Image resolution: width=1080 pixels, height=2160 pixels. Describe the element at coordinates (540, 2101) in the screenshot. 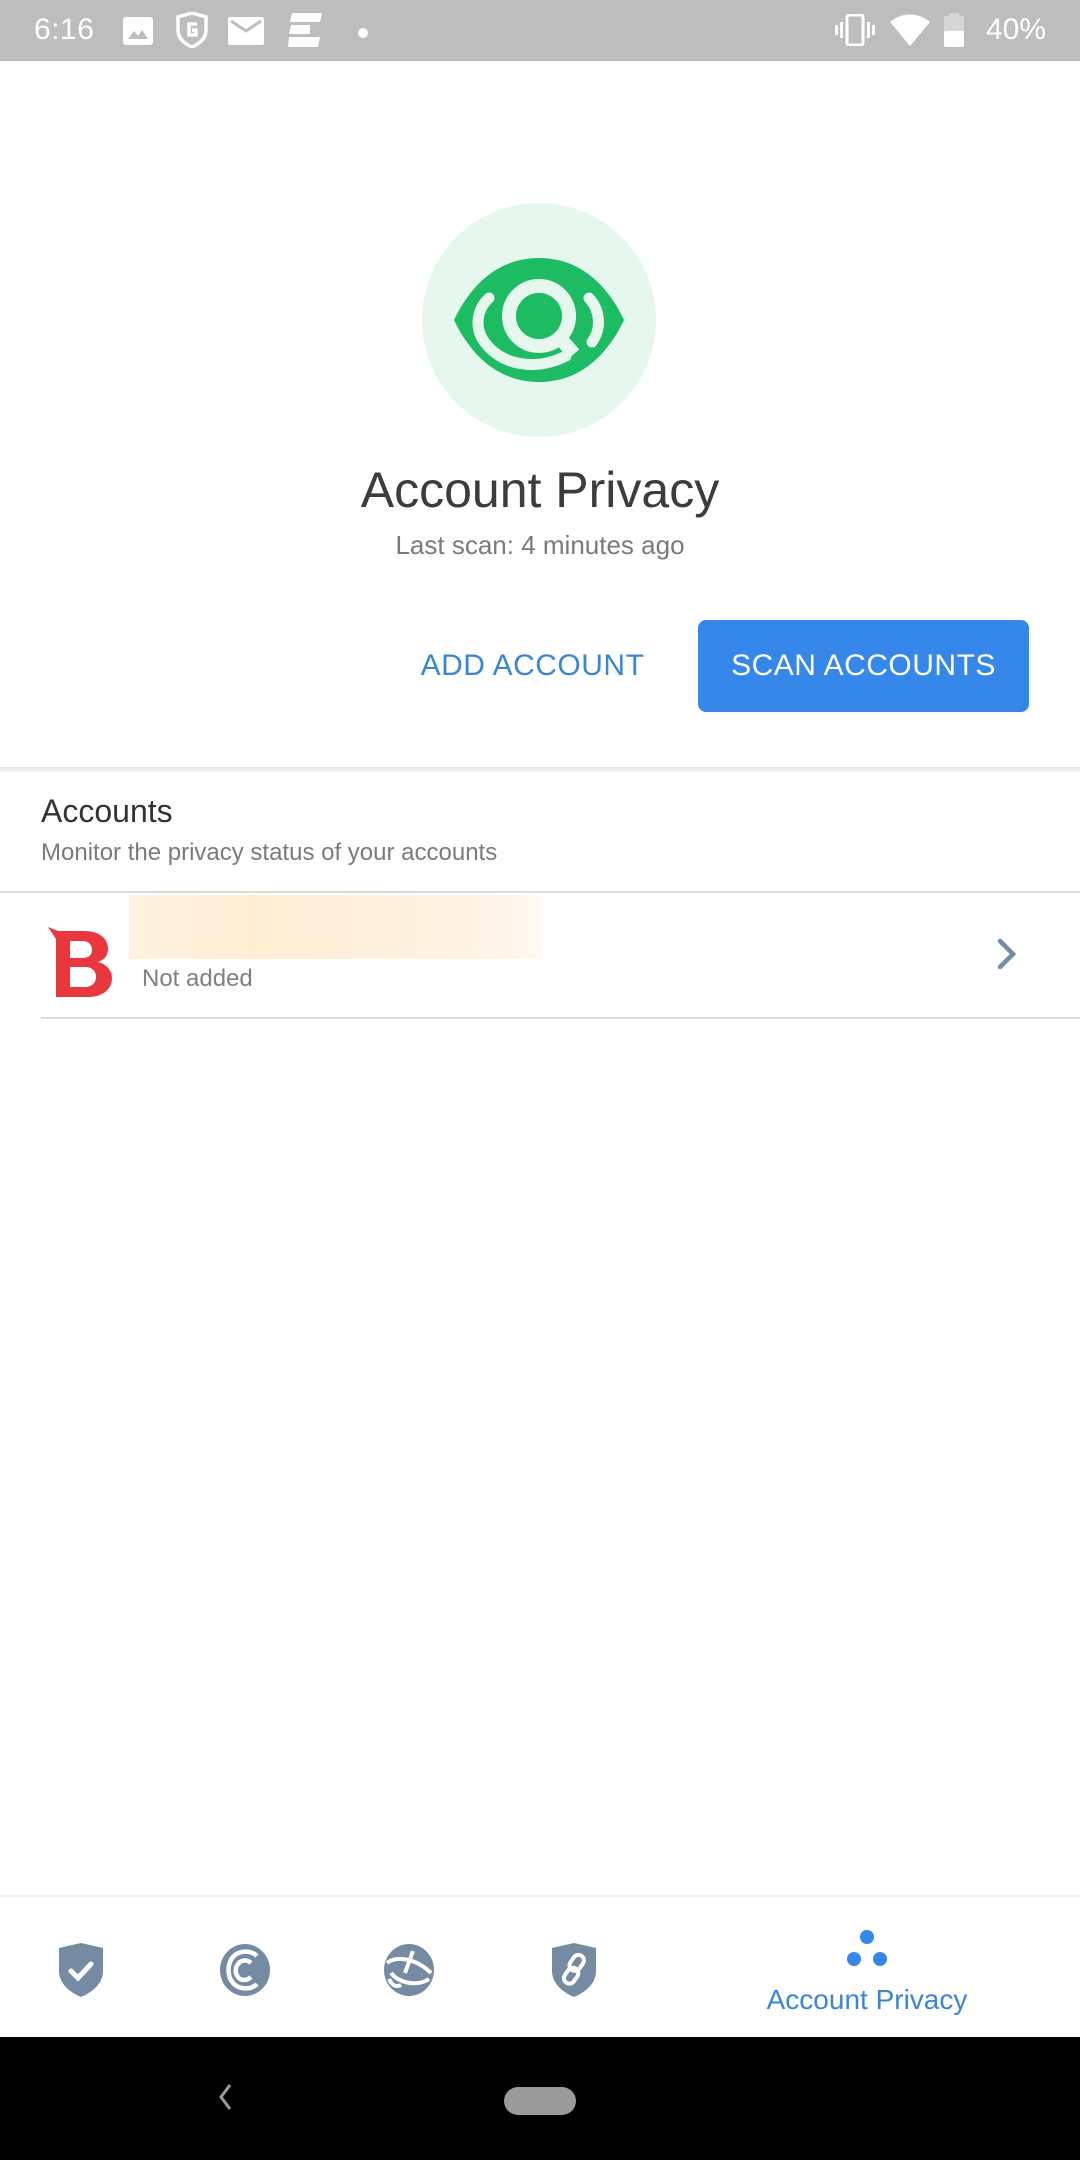

I see `home-pill-button` at that location.